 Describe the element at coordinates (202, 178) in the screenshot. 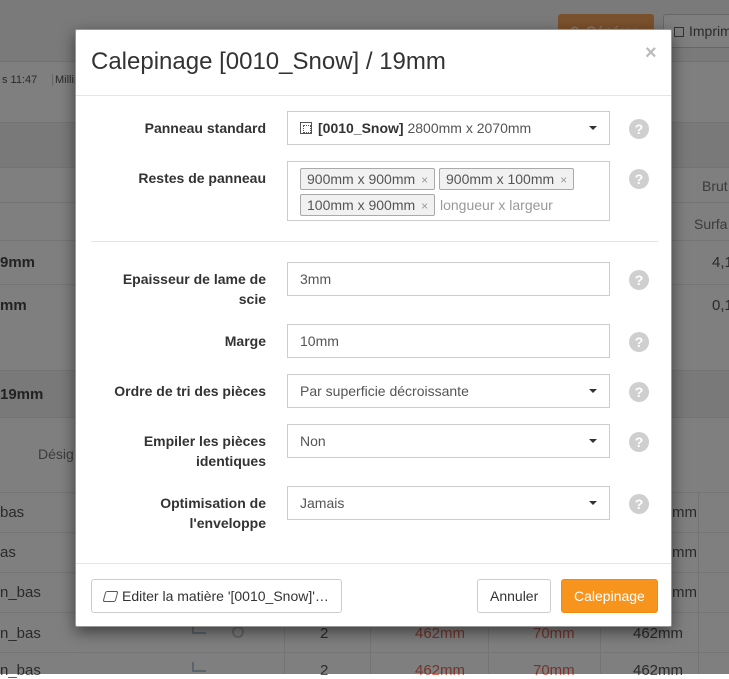

I see `restes-label: Restes de panneau` at that location.